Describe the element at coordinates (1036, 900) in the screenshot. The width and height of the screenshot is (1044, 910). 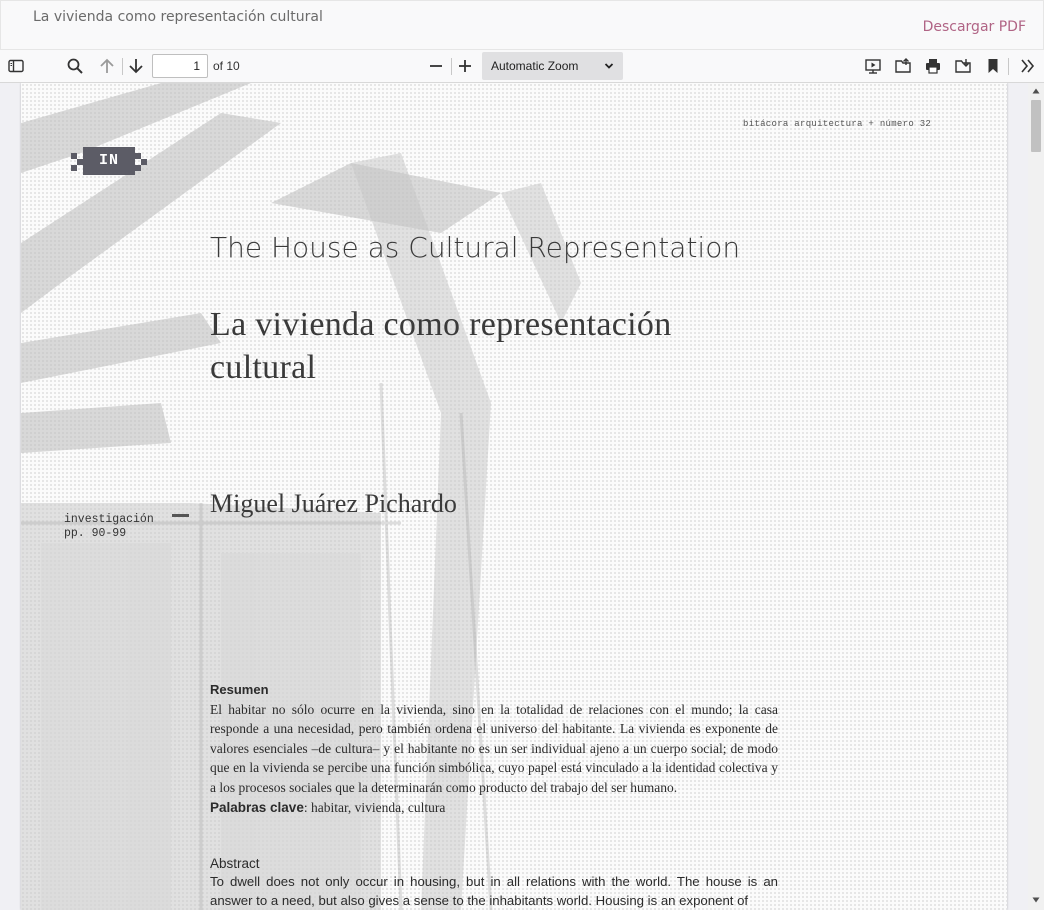
I see `scroll-down-icon` at that location.